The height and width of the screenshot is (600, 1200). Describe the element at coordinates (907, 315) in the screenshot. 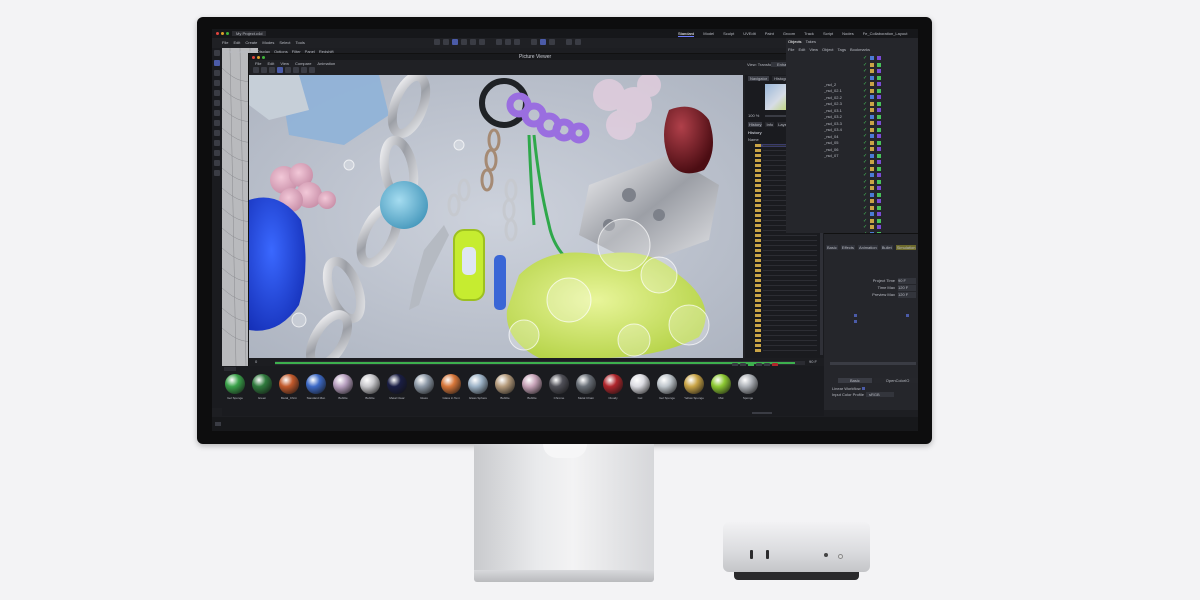

I see `checkbox-c` at that location.